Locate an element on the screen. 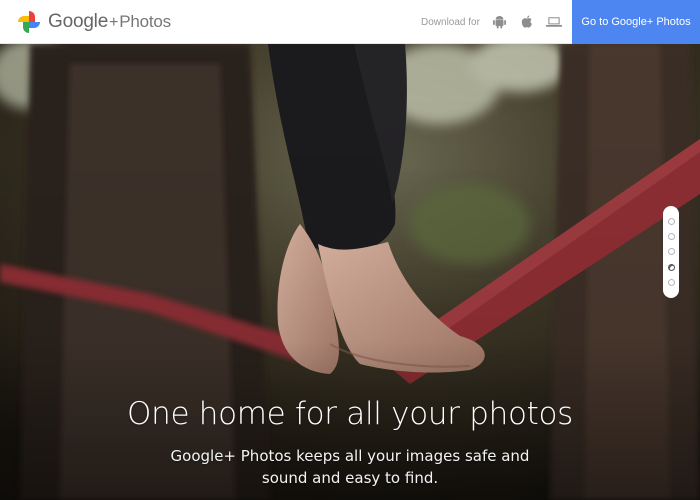  google-photos-logo: Google+Photos is located at coordinates (93, 22).